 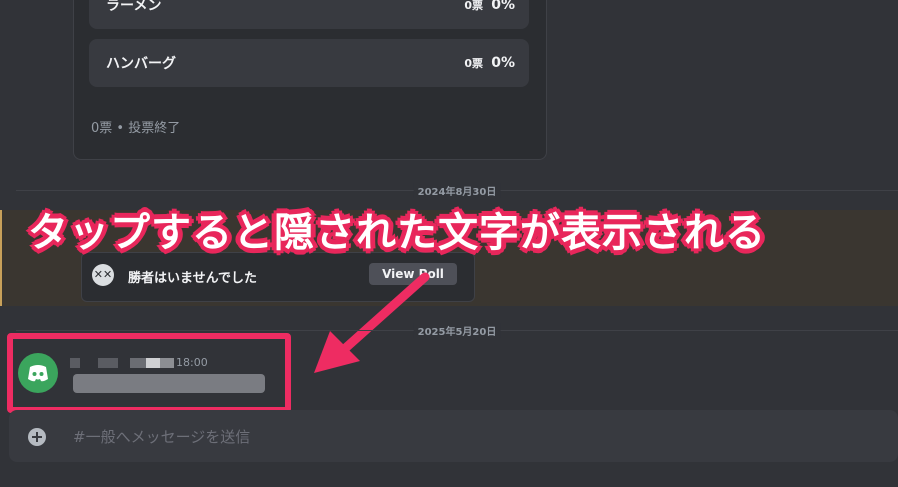 I want to click on poll-option-label: ハンバーグ, so click(x=141, y=64).